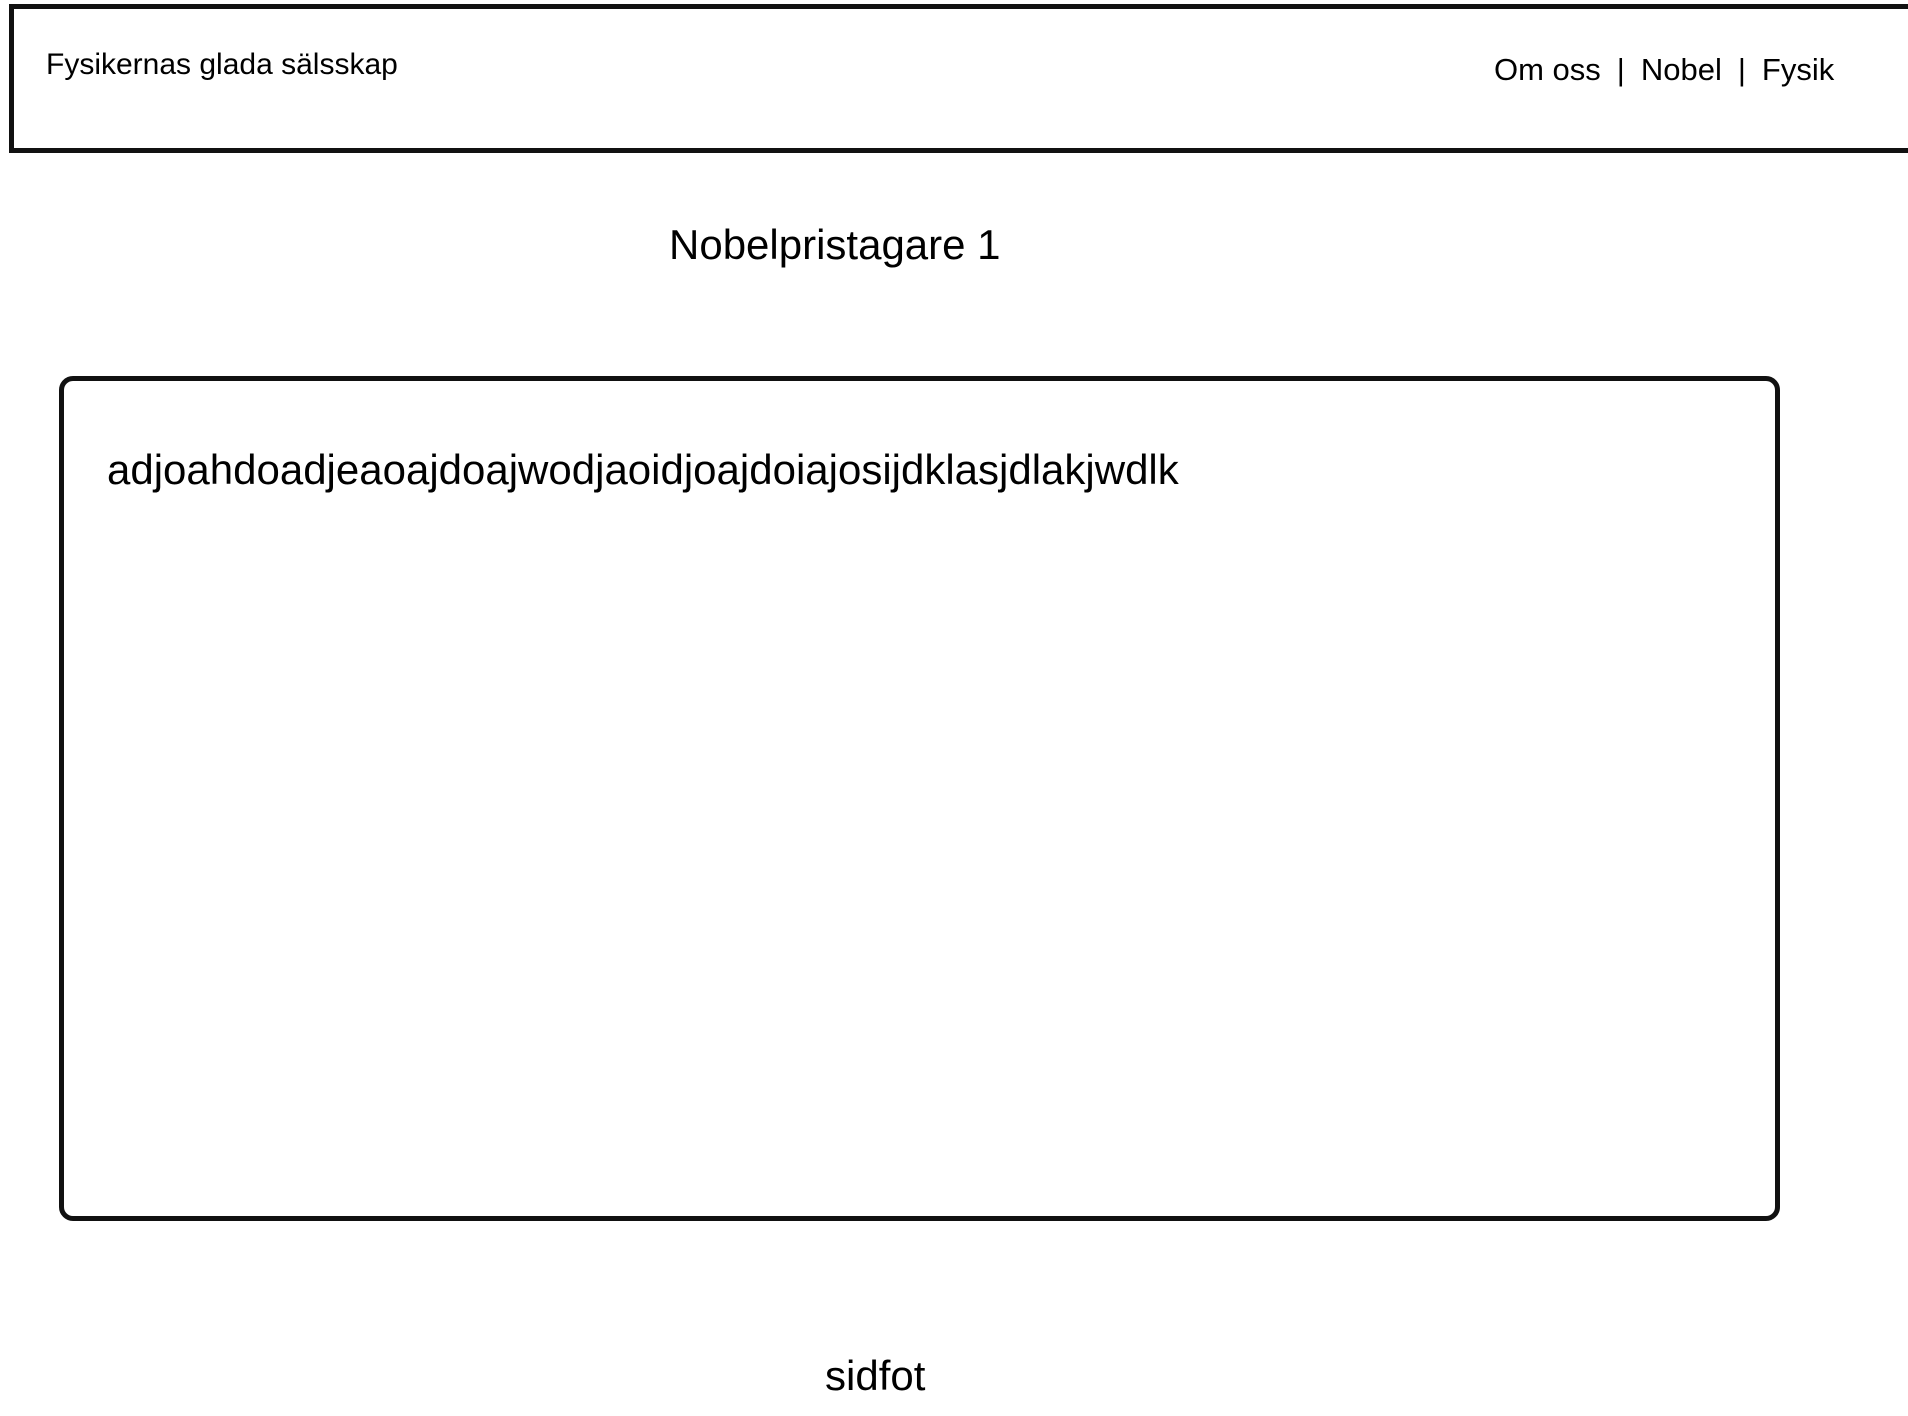 This screenshot has width=1908, height=1416. Describe the element at coordinates (1681, 69) in the screenshot. I see `nav-link-nobel: Nobel` at that location.